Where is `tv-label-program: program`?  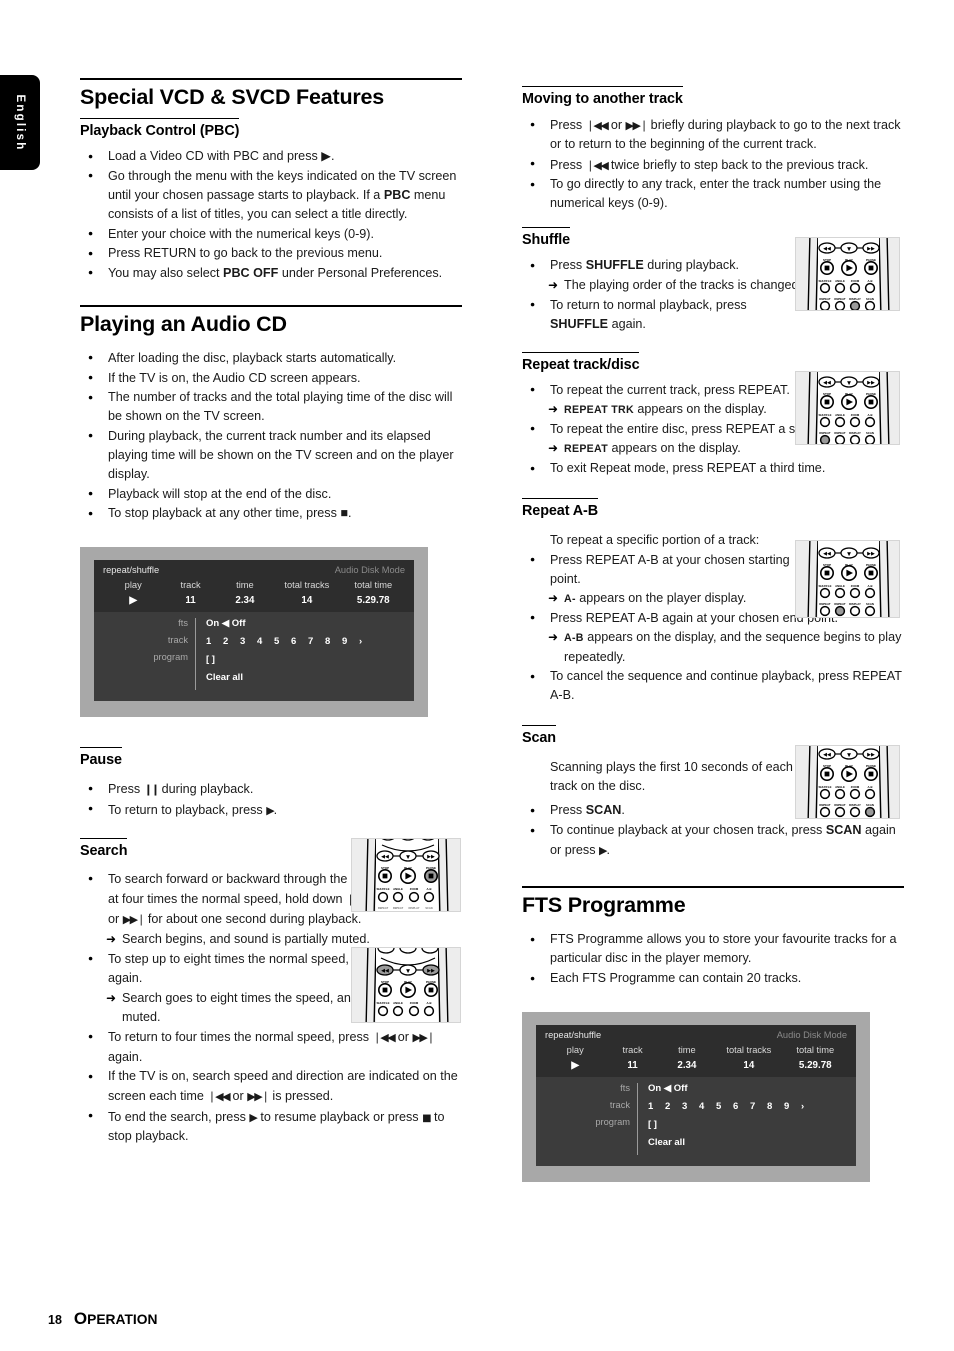
tv-label-program: program is located at coordinates (170, 657).